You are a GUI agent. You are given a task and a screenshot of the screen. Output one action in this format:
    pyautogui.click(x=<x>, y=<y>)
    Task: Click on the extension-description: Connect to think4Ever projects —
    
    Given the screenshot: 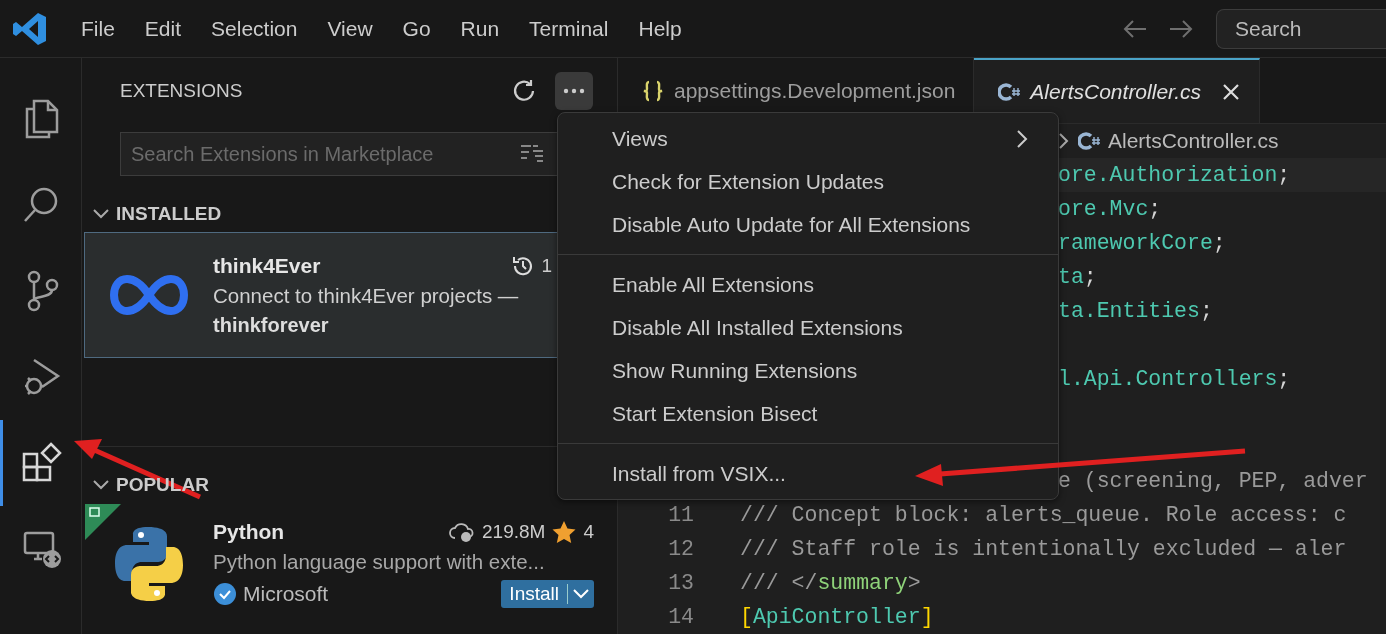 What is the action you would take?
    pyautogui.click(x=366, y=295)
    